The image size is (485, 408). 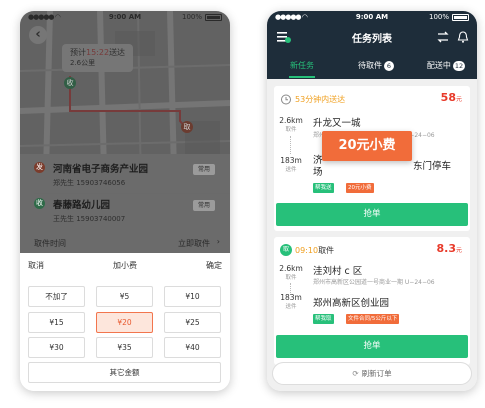 What do you see at coordinates (373, 319) in the screenshot?
I see `cargo-type-badge: 文件合同/5公斤以下` at bounding box center [373, 319].